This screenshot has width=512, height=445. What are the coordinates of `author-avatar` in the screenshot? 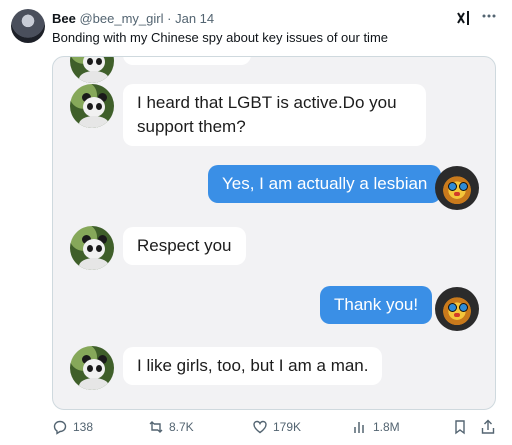 It's located at (28, 26).